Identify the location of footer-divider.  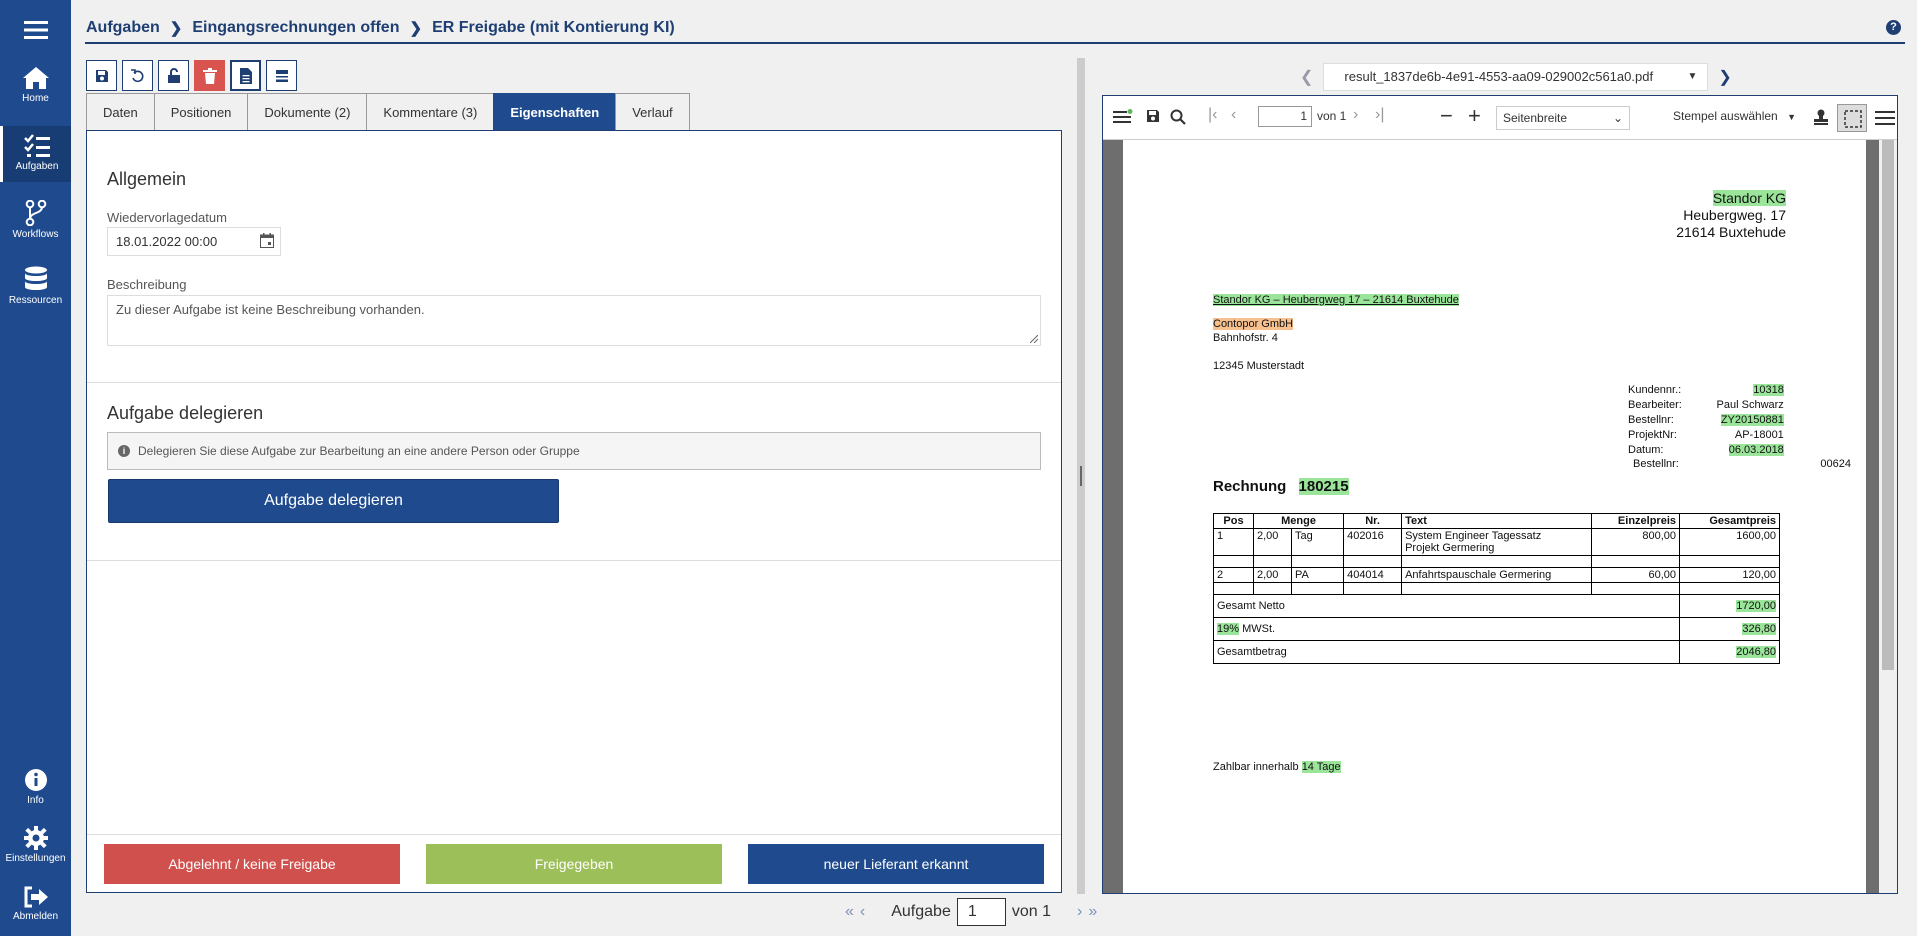
(574, 834).